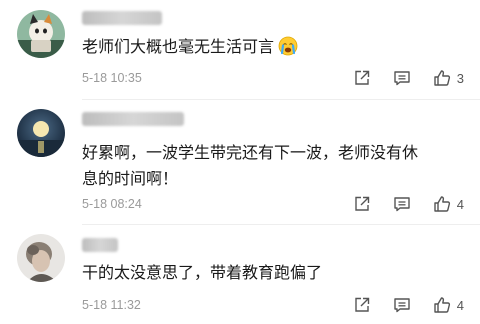 The width and height of the screenshot is (480, 324). I want to click on comment-date: 5-18 10:35, so click(112, 78).